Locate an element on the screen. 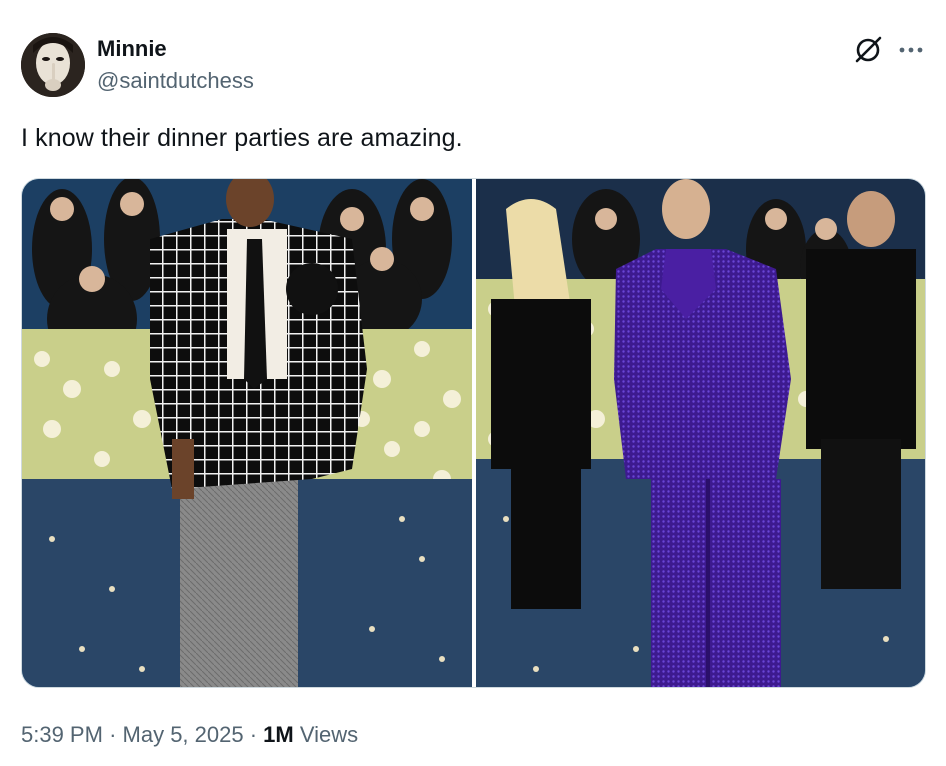 Image resolution: width=946 pixels, height=766 pixels. grok-icon is located at coordinates (868, 50).